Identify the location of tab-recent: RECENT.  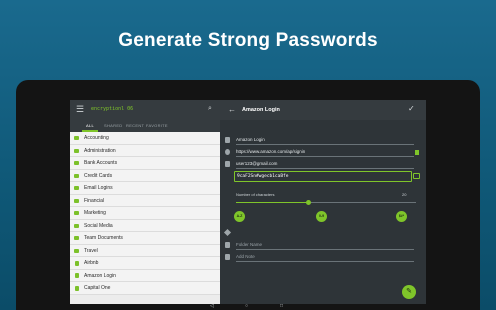
(135, 125).